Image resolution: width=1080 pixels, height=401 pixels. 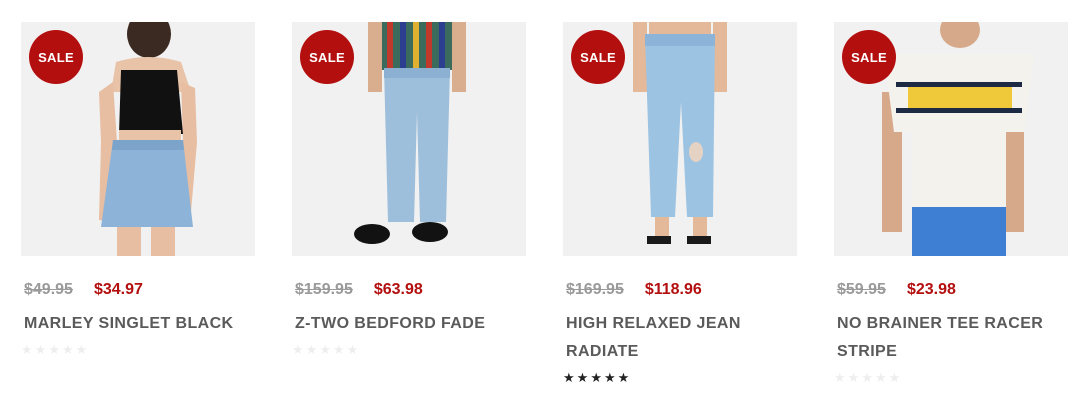 I want to click on original-price: $159.95, so click(x=324, y=289).